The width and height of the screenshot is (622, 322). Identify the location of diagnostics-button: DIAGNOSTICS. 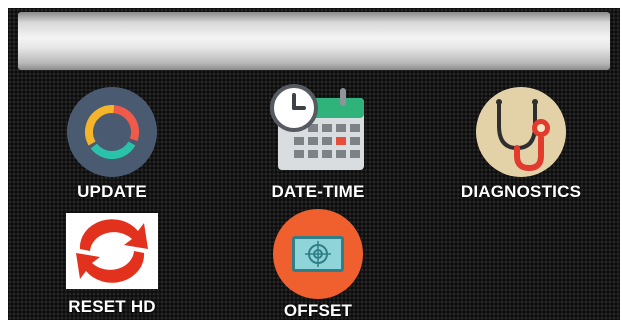
(521, 143).